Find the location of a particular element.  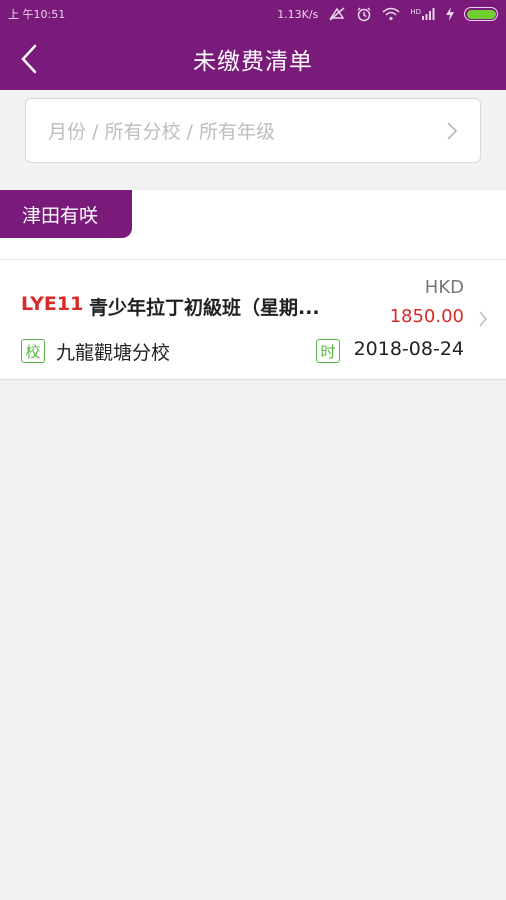

battery-icon is located at coordinates (481, 14).